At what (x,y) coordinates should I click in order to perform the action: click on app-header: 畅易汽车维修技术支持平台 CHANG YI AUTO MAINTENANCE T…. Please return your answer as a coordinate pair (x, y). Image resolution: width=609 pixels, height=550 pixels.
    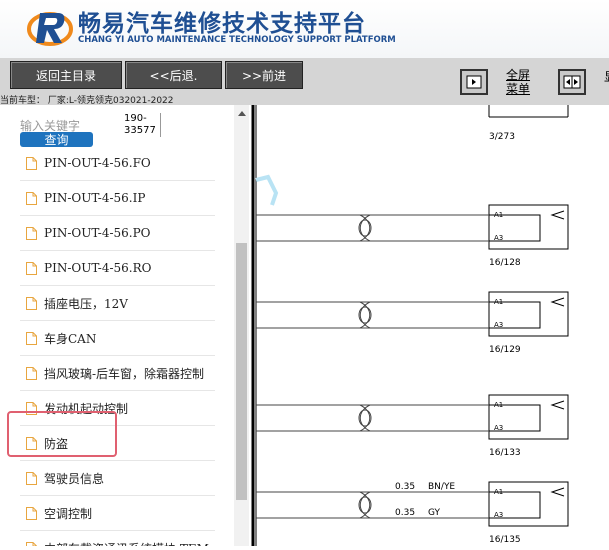
    Looking at the image, I should click on (304, 29).